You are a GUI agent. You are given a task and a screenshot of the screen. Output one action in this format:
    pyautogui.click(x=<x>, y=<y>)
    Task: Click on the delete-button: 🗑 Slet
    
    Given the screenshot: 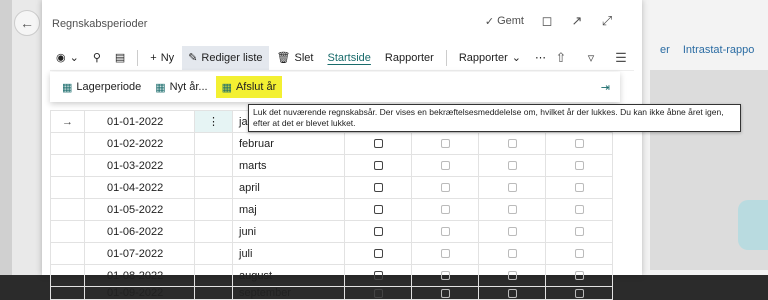 What is the action you would take?
    pyautogui.click(x=295, y=58)
    